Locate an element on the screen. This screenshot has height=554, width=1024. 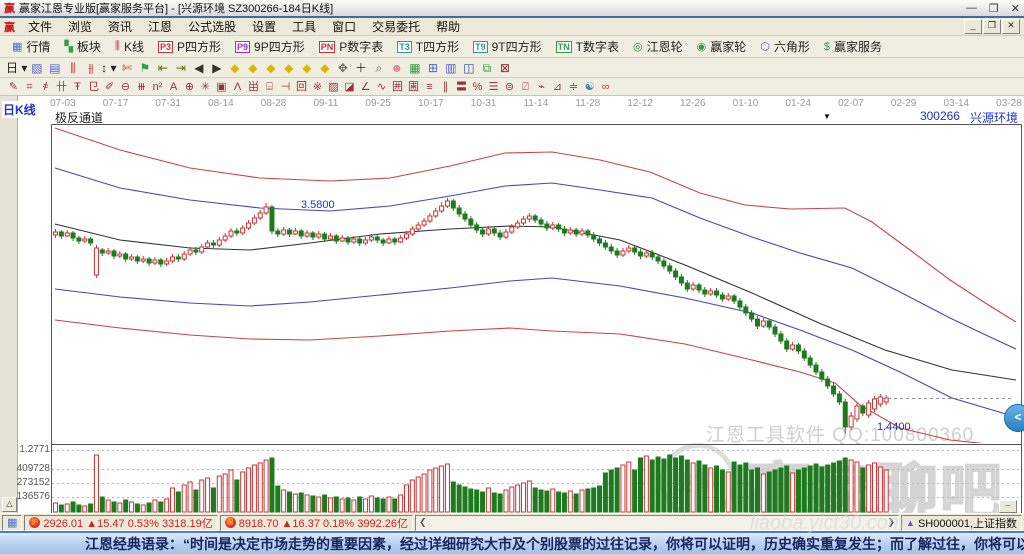
maximize-icon: ❐ is located at coordinates (994, 8).